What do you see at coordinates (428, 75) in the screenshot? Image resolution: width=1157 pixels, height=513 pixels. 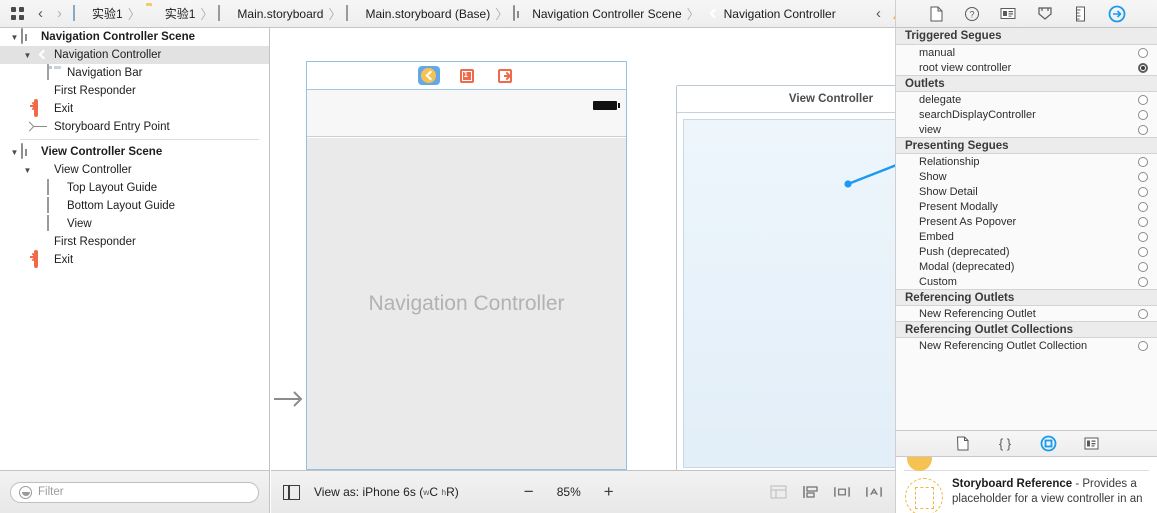 I see `navigation-controller-icon` at bounding box center [428, 75].